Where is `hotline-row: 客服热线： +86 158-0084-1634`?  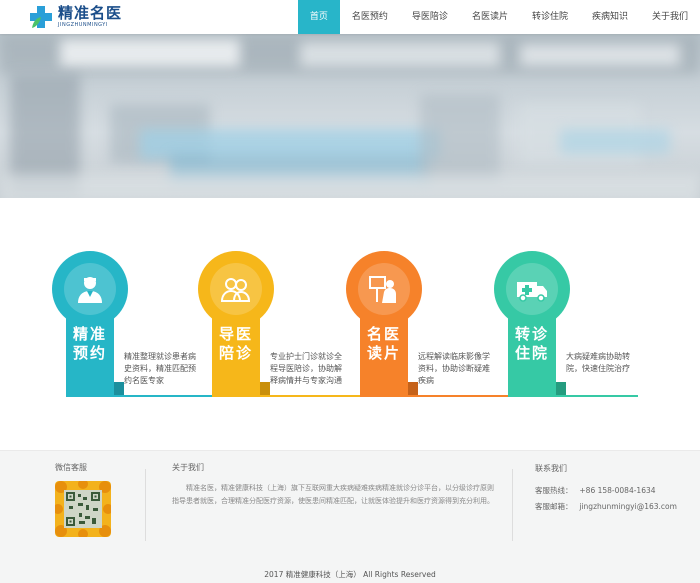
hotline-row: 客服热线： +86 158-0084-1634 is located at coordinates (595, 490).